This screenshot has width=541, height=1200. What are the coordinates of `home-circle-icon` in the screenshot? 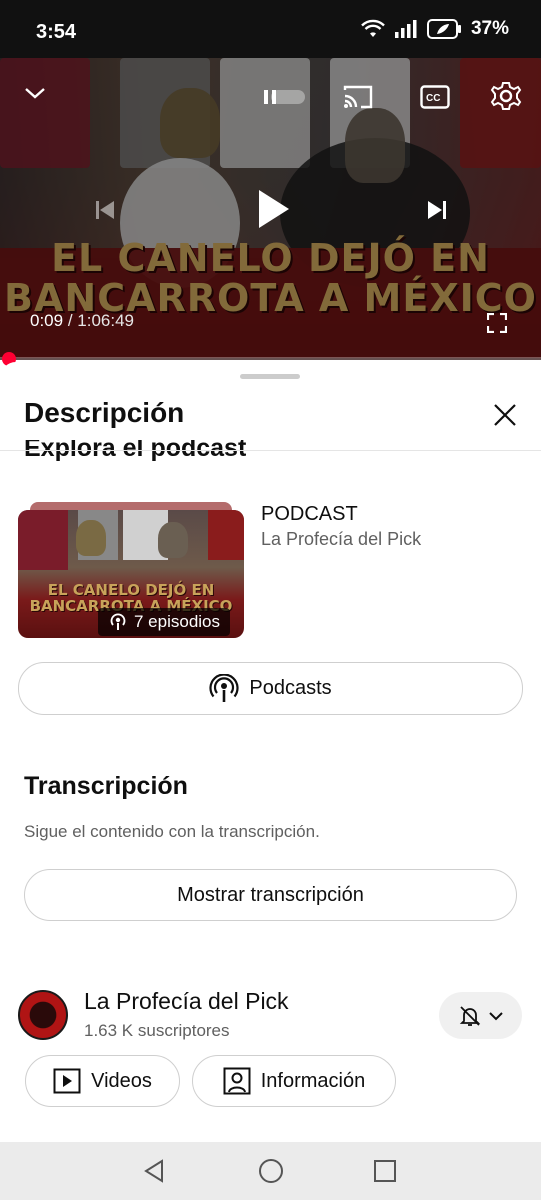 It's located at (271, 1171).